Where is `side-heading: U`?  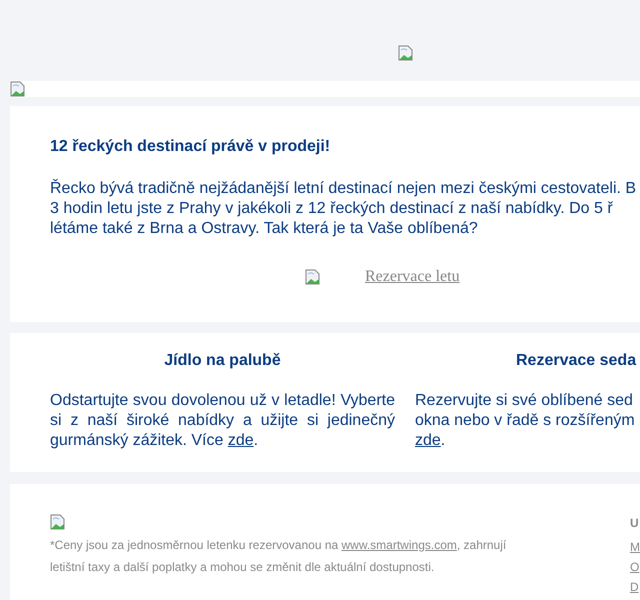
side-heading: U is located at coordinates (635, 523).